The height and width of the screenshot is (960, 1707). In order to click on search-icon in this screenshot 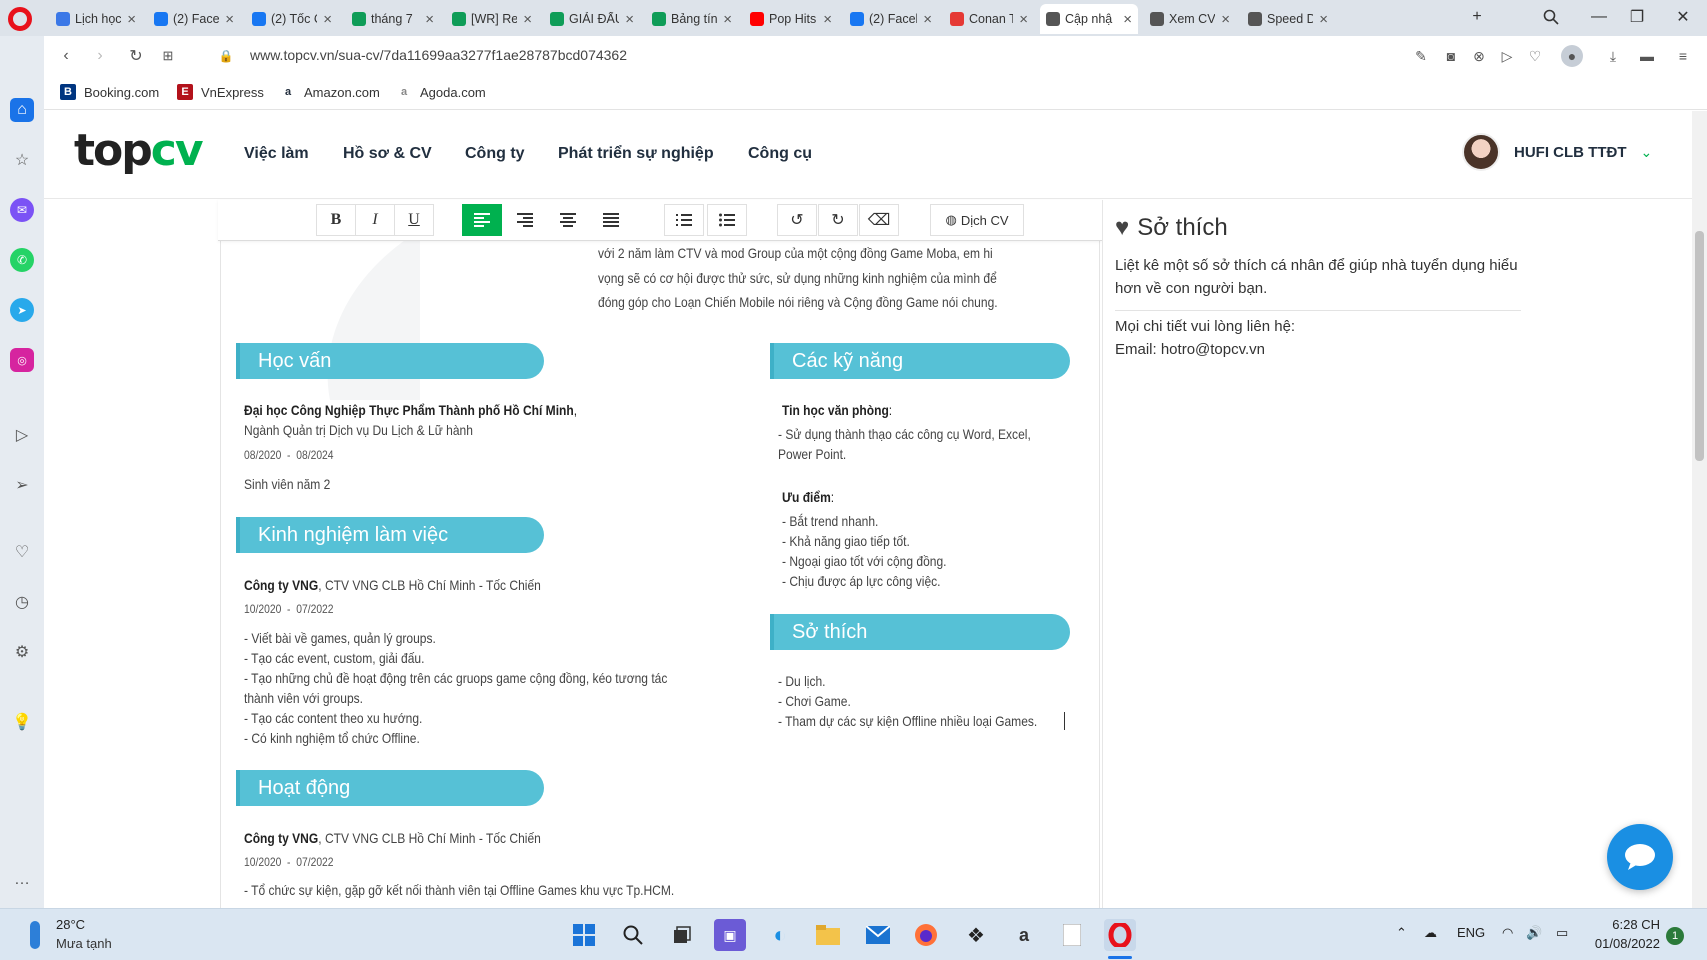, I will do `click(633, 935)`.